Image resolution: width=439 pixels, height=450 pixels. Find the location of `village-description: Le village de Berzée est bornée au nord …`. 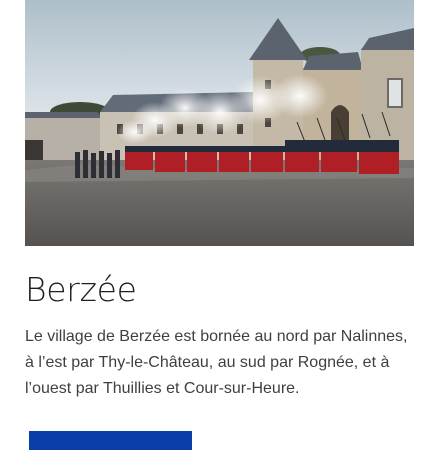

village-description: Le village de Berzée est bornée au nord … is located at coordinates (216, 362).